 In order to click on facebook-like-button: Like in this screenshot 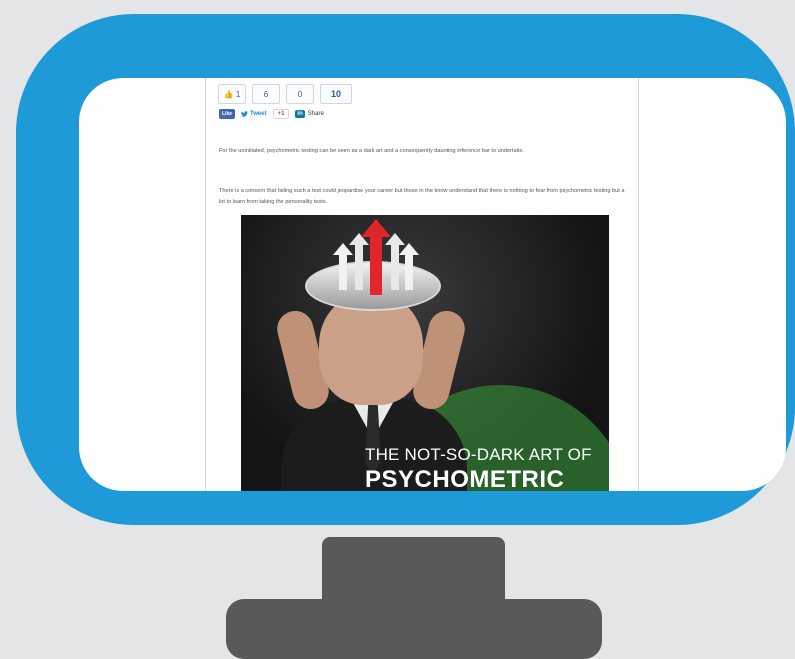, I will do `click(227, 114)`.